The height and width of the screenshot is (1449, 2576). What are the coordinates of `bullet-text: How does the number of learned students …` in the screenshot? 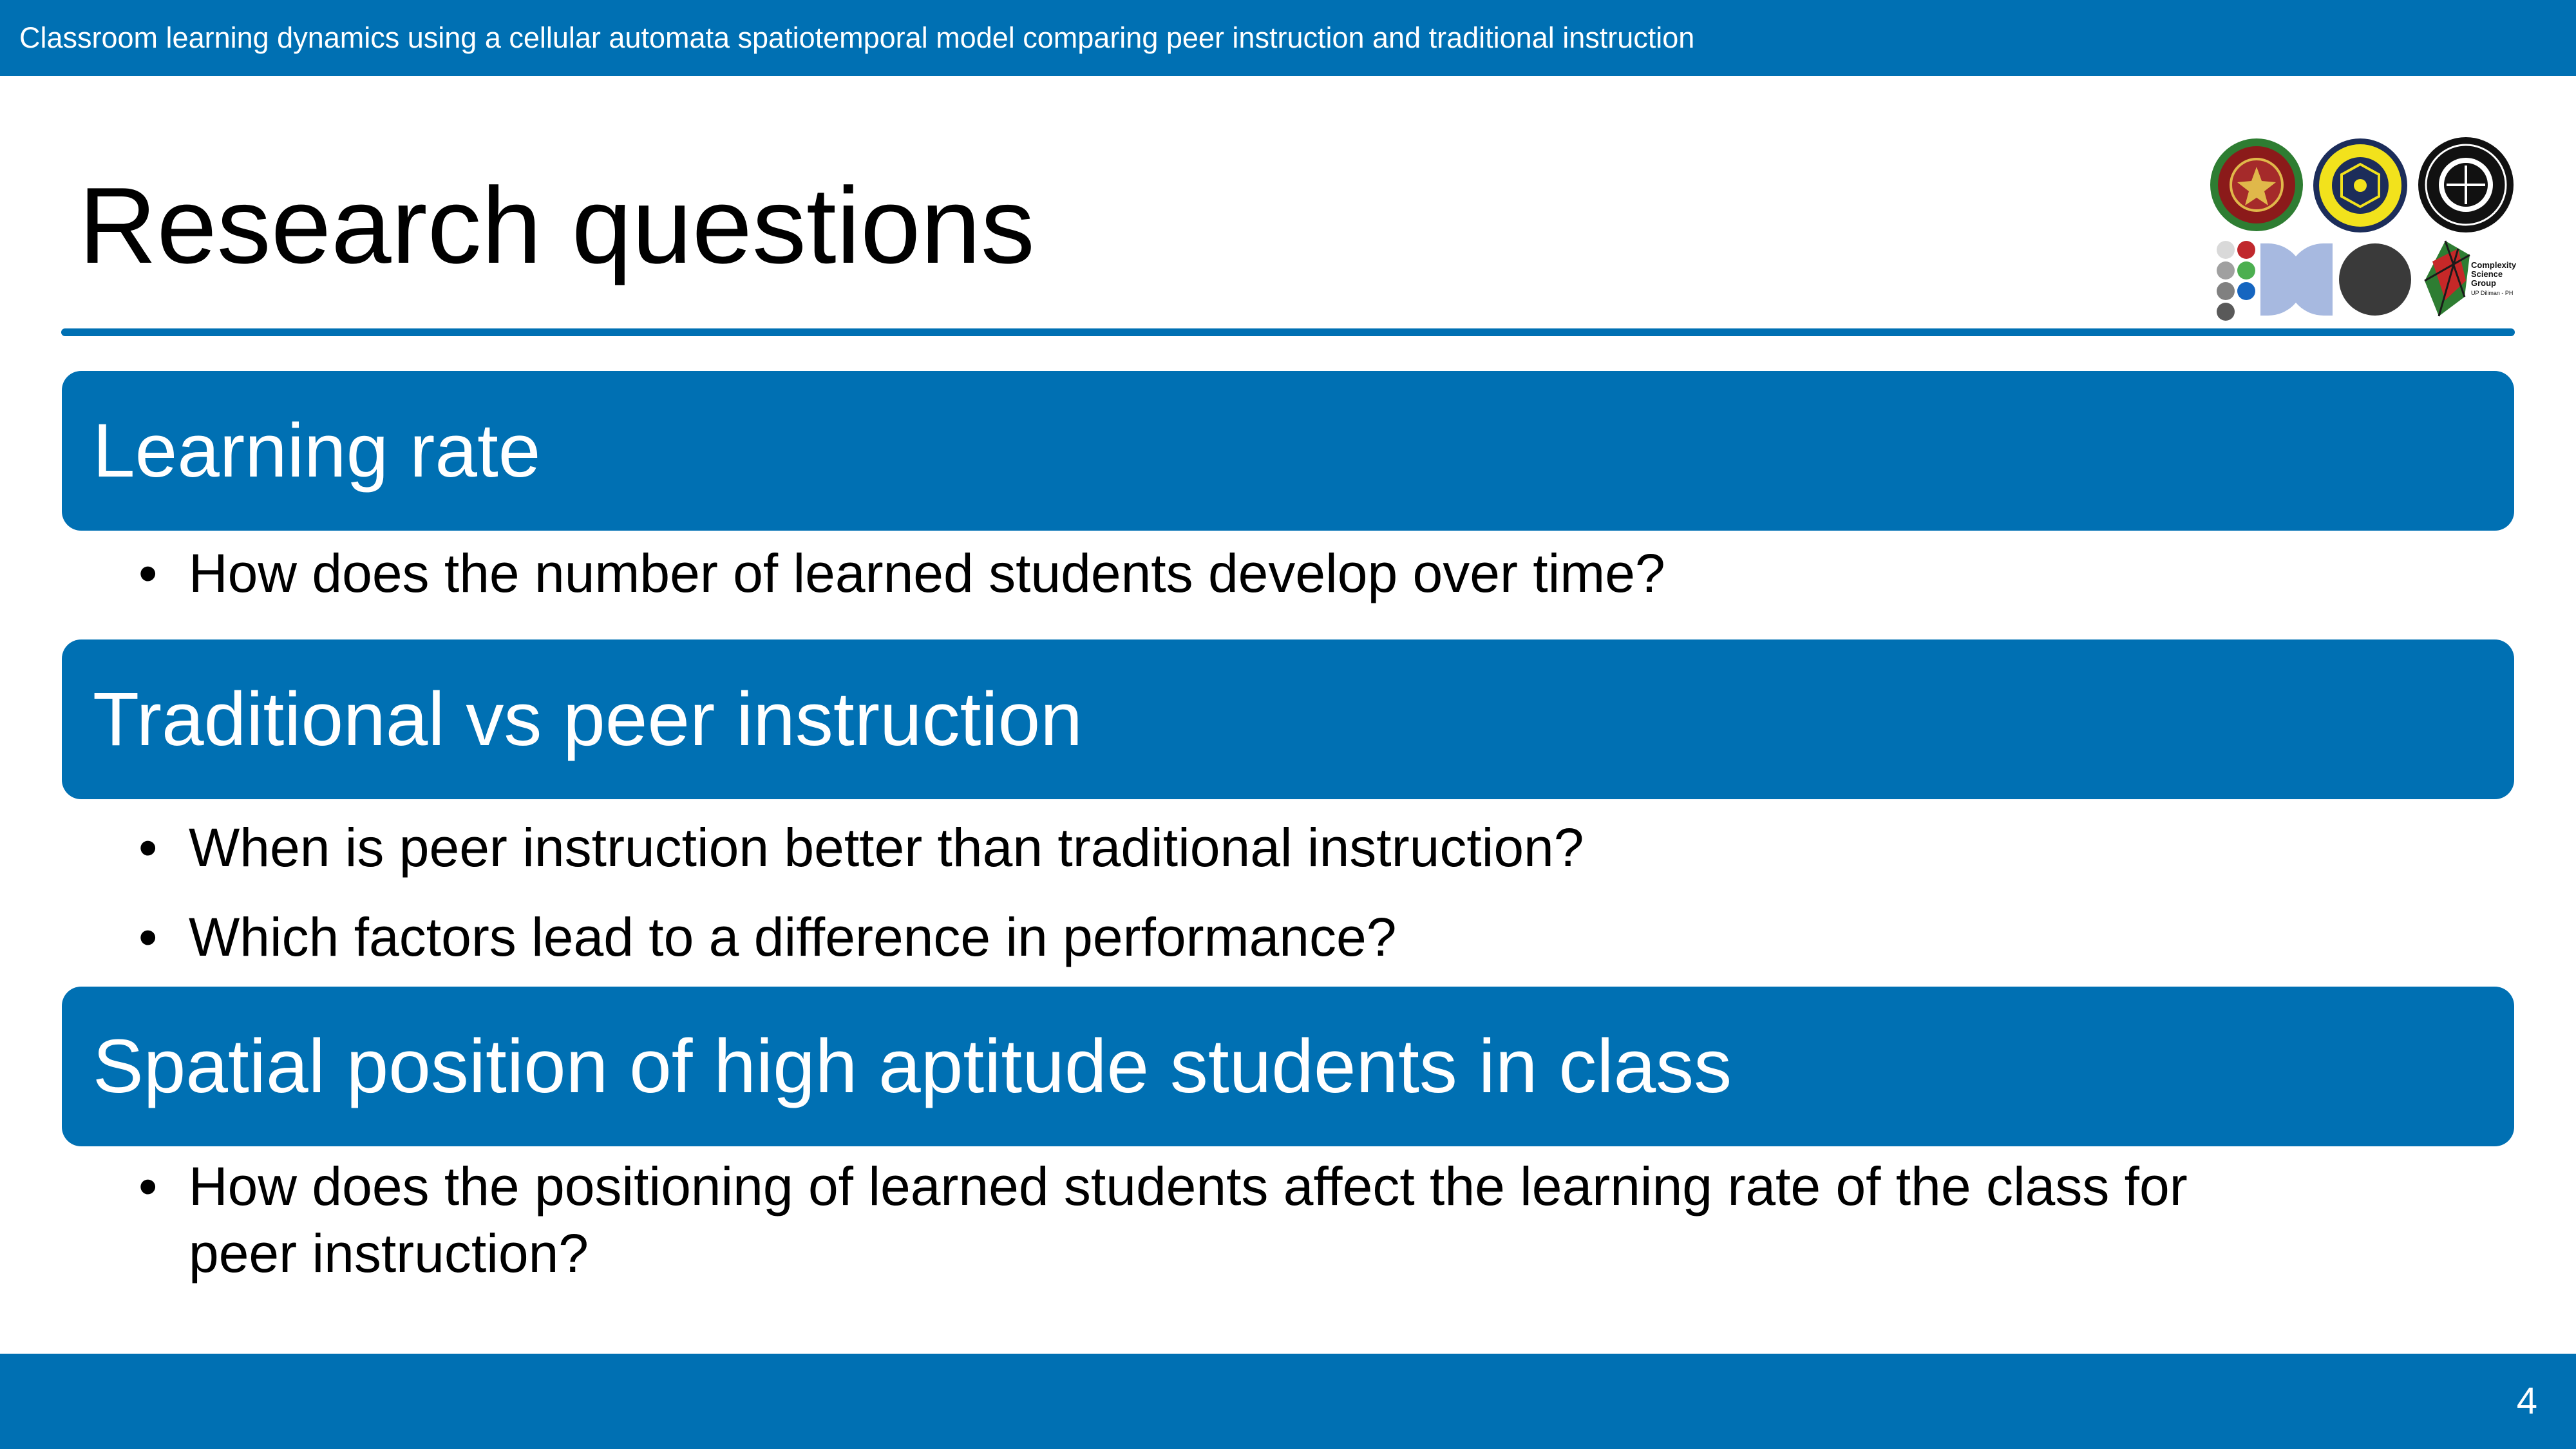 It's located at (927, 573).